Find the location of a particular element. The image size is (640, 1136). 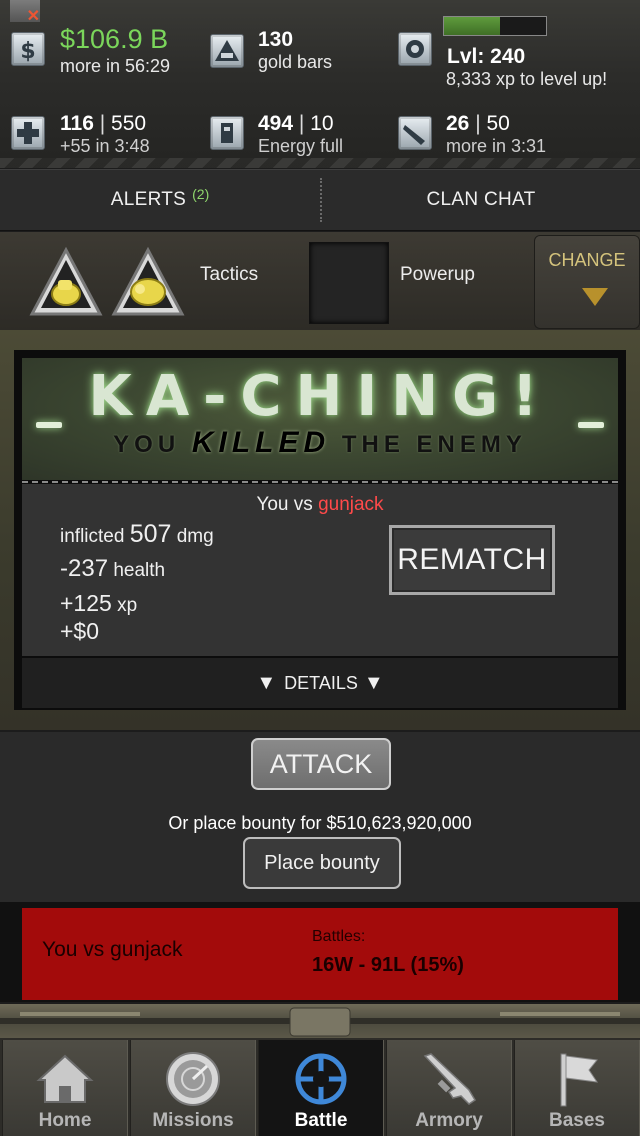

crosshair-icon is located at coordinates (321, 1079).